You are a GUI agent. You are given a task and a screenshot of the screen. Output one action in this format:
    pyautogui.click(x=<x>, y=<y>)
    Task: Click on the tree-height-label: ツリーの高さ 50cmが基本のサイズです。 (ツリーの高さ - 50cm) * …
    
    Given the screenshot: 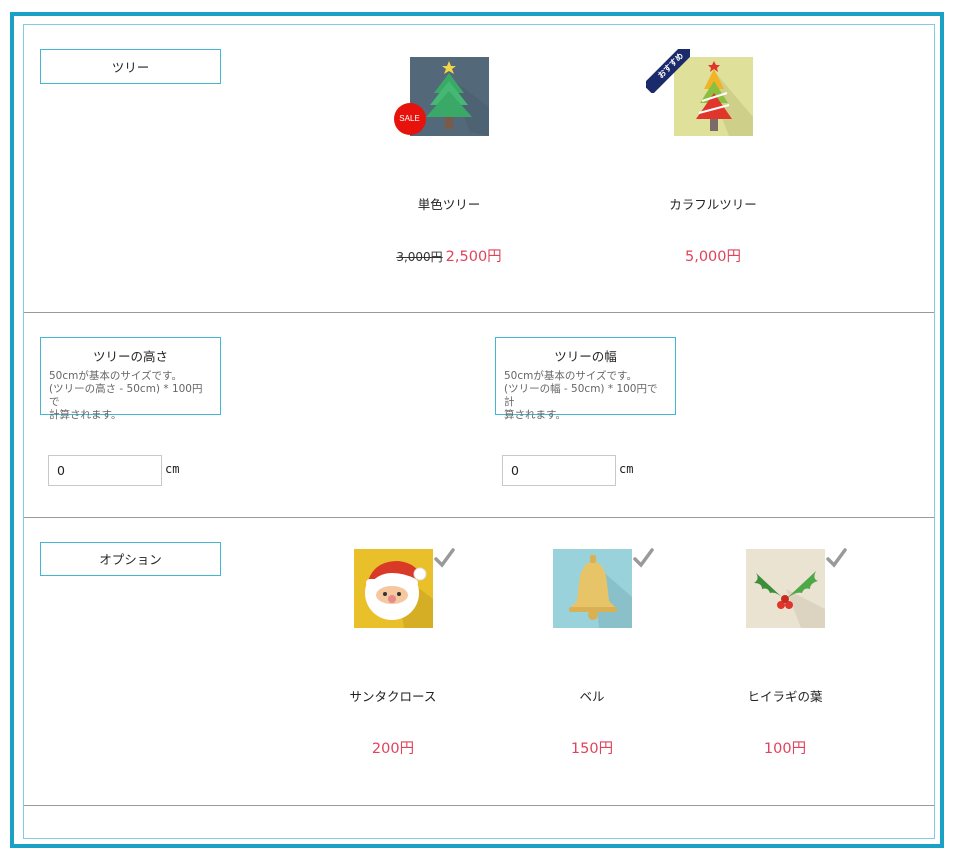 What is the action you would take?
    pyautogui.click(x=130, y=379)
    